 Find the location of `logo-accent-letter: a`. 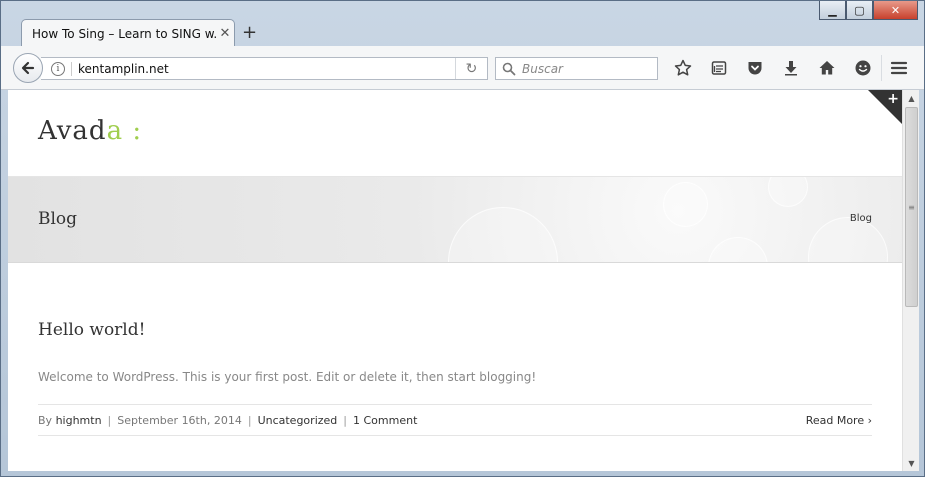

logo-accent-letter: a is located at coordinates (115, 131).